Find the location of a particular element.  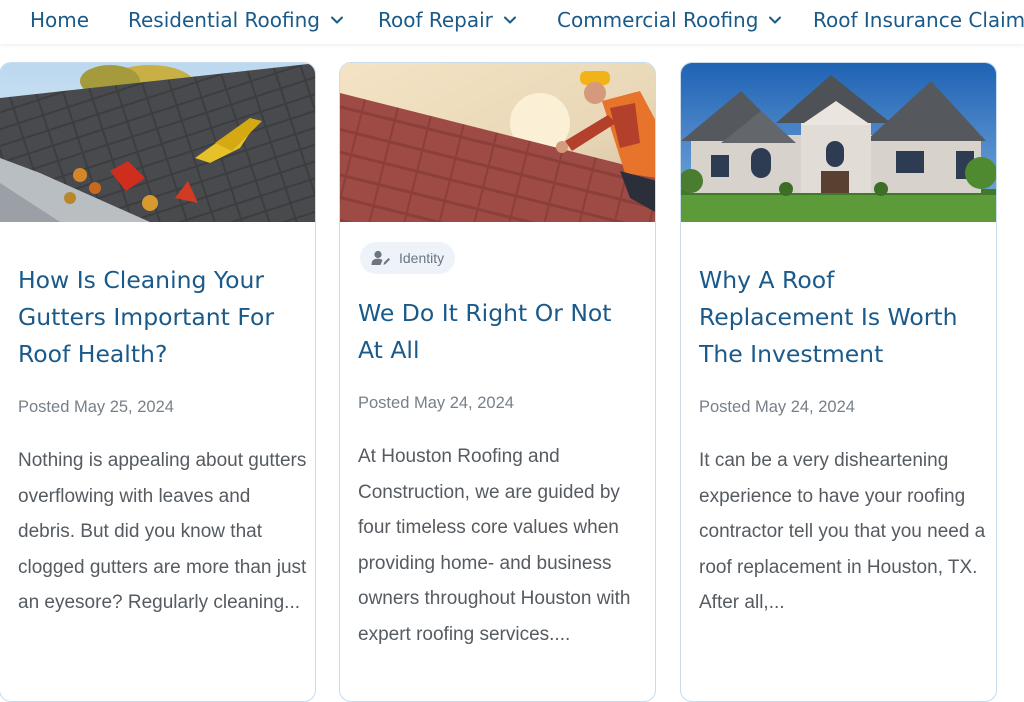

nav-item-label: Commercial Roofing is located at coordinates (658, 20).